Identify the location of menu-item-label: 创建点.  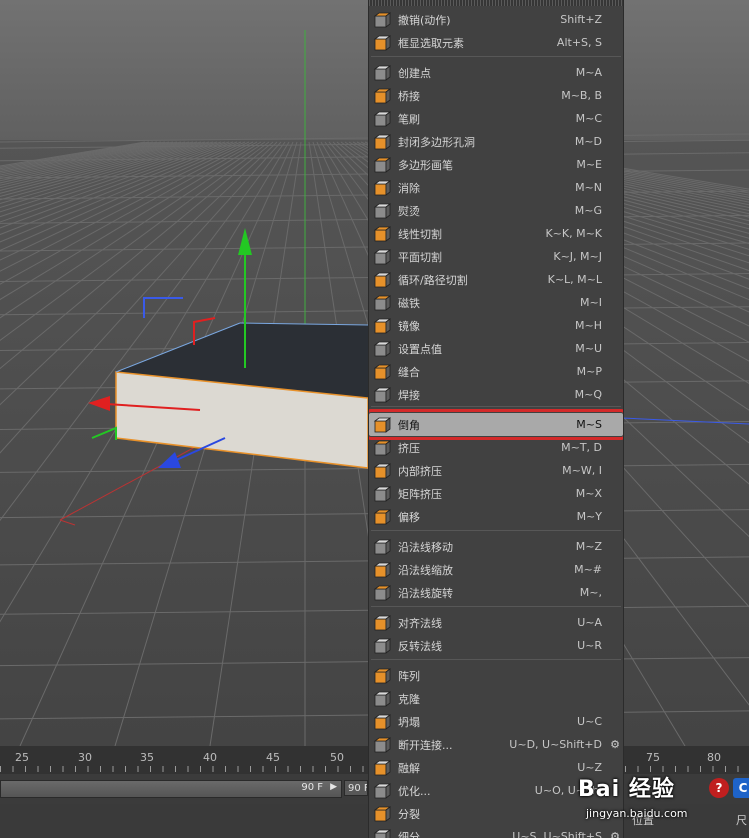
(414, 73).